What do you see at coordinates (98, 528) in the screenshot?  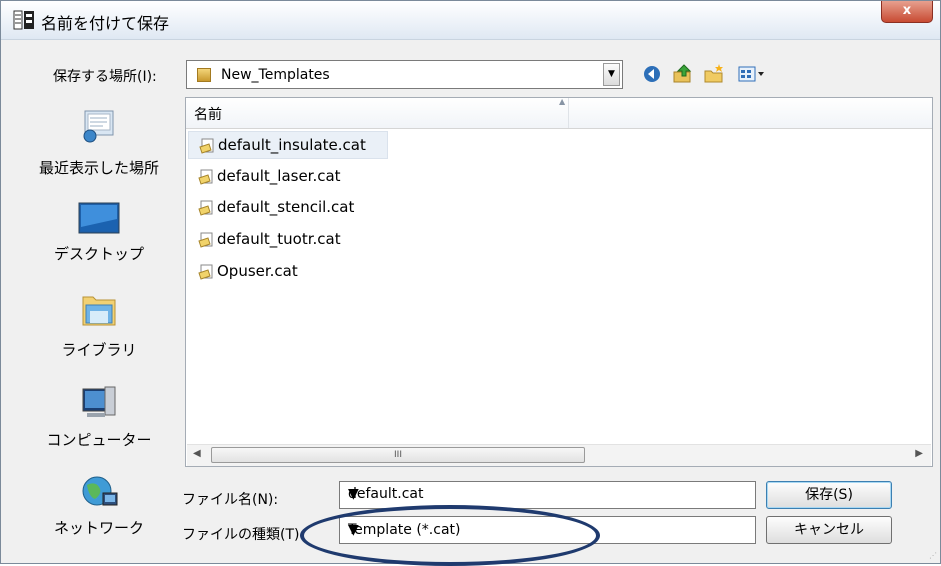 I see `place-label: ネットワーク` at bounding box center [98, 528].